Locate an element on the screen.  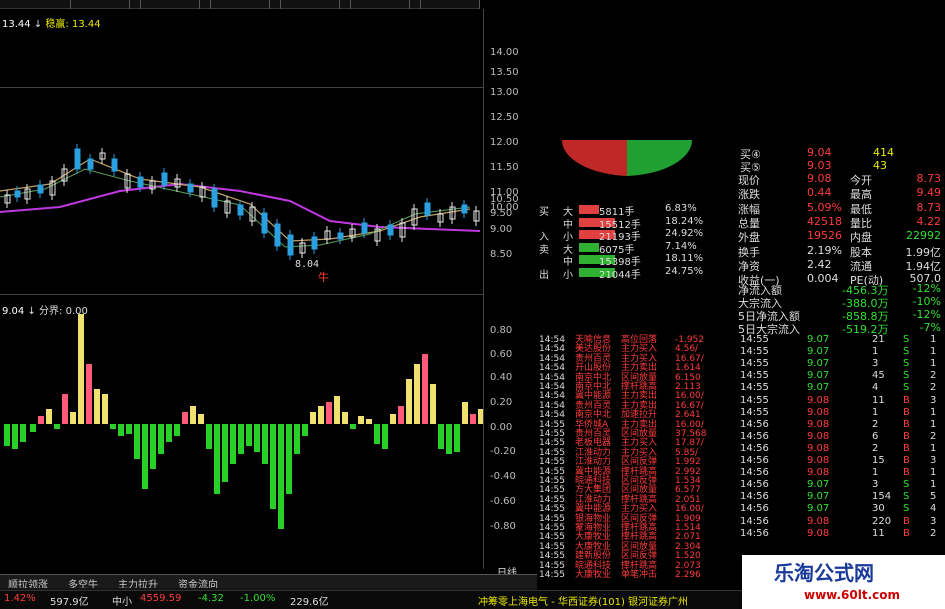
fund-pct: 24.75% is located at coordinates (684, 271).